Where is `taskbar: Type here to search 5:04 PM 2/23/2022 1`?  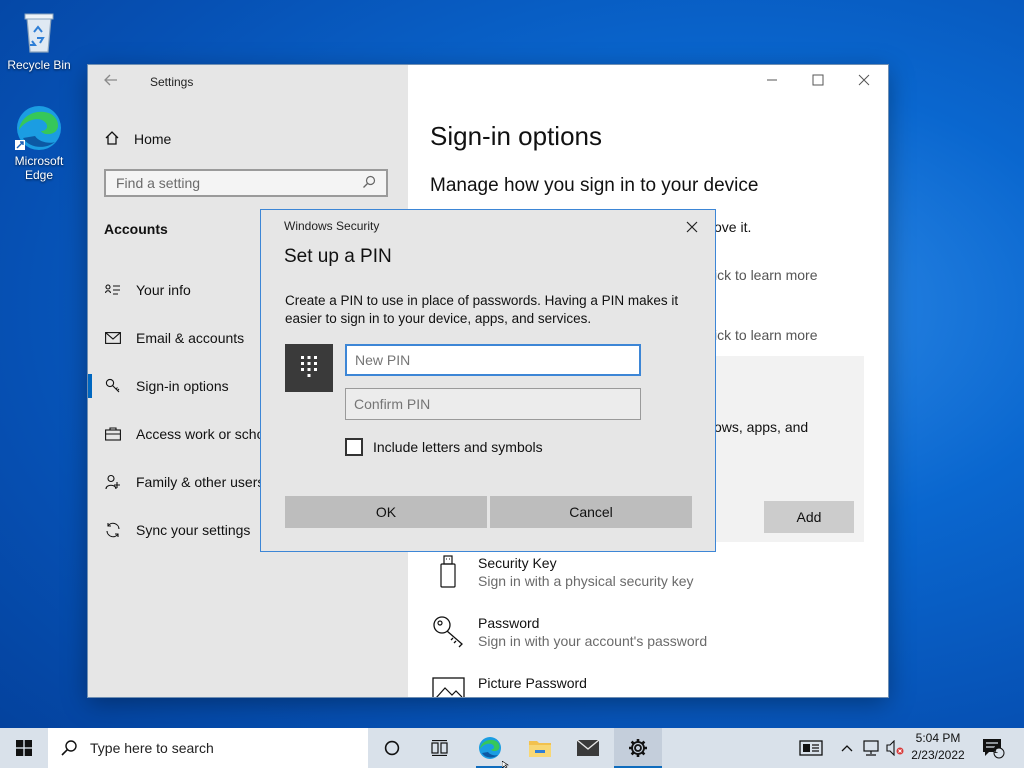 taskbar: Type here to search 5:04 PM 2/23/2022 1 is located at coordinates (512, 748).